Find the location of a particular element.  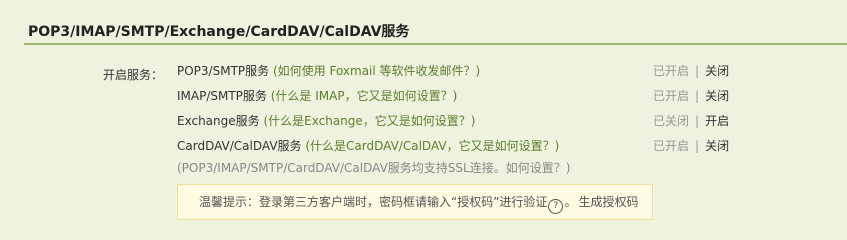

service-name: CardDAV/CalDAV服务 is located at coordinates (239, 146).